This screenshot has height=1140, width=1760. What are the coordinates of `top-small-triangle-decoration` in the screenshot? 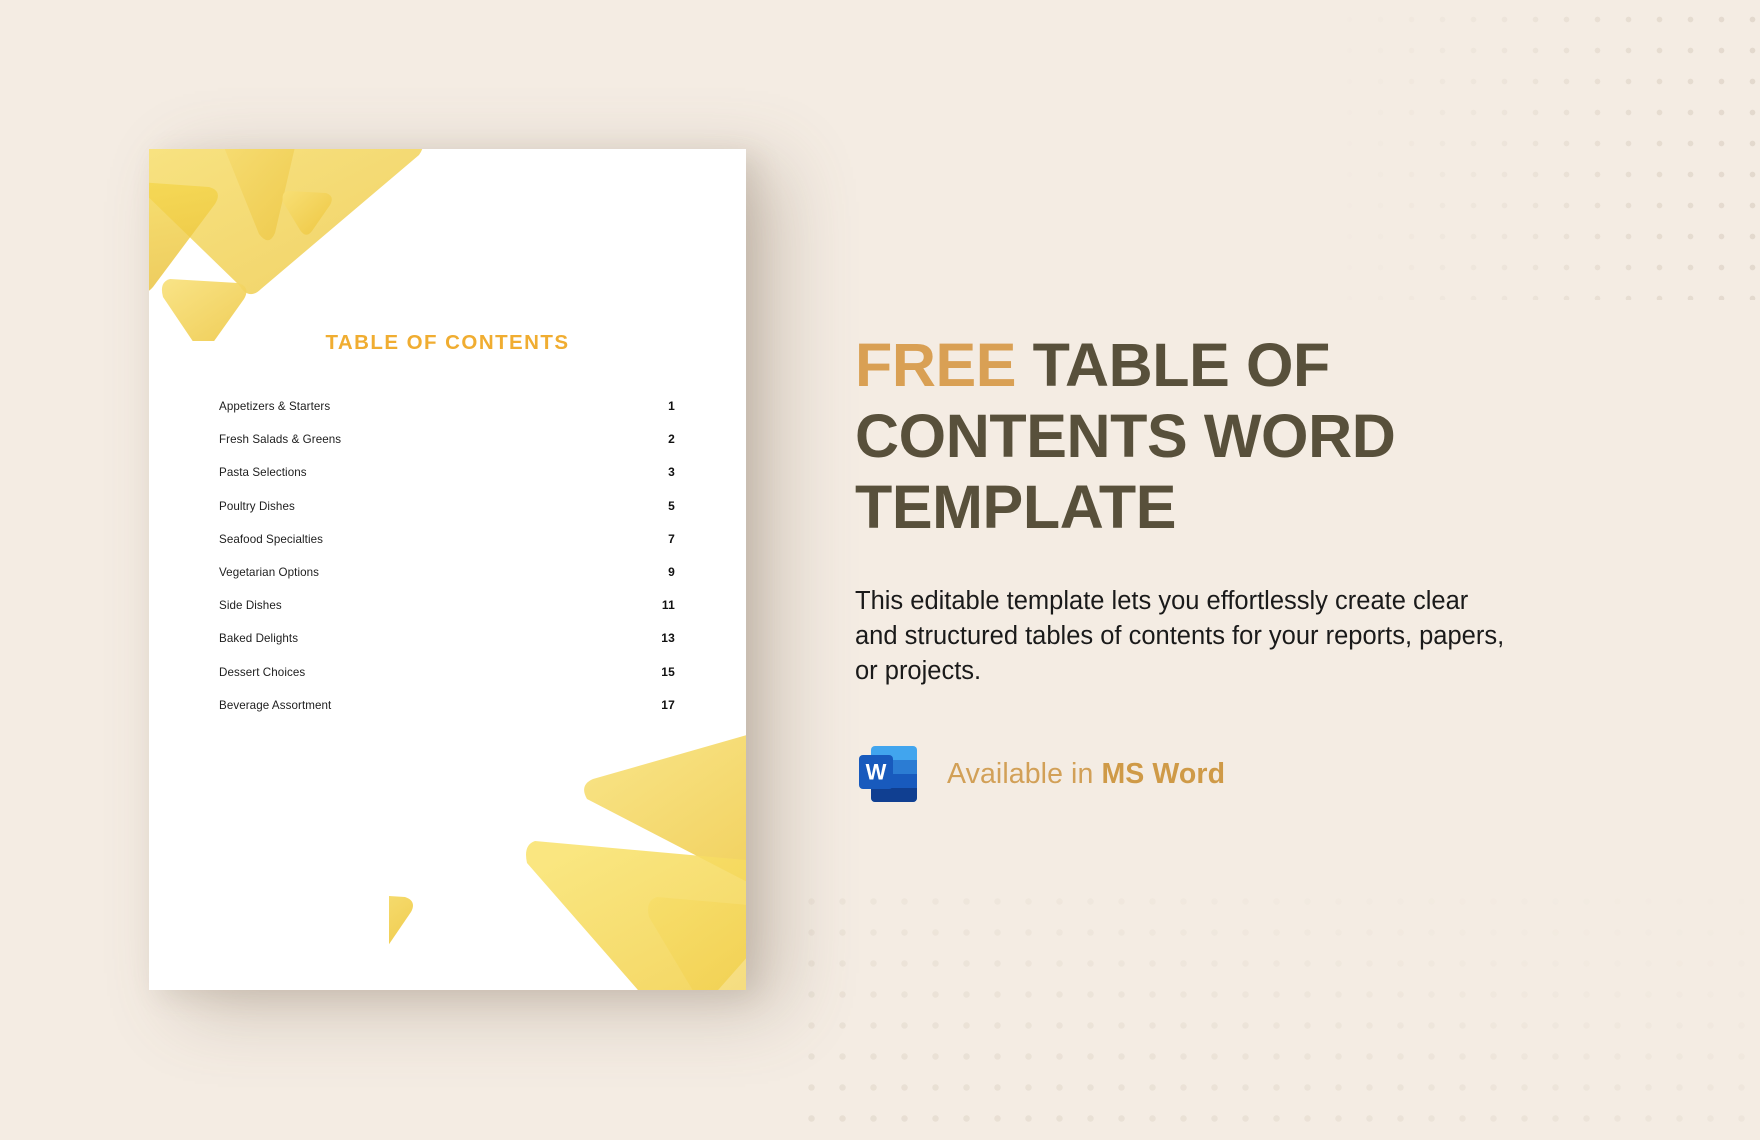 It's located at (307, 213).